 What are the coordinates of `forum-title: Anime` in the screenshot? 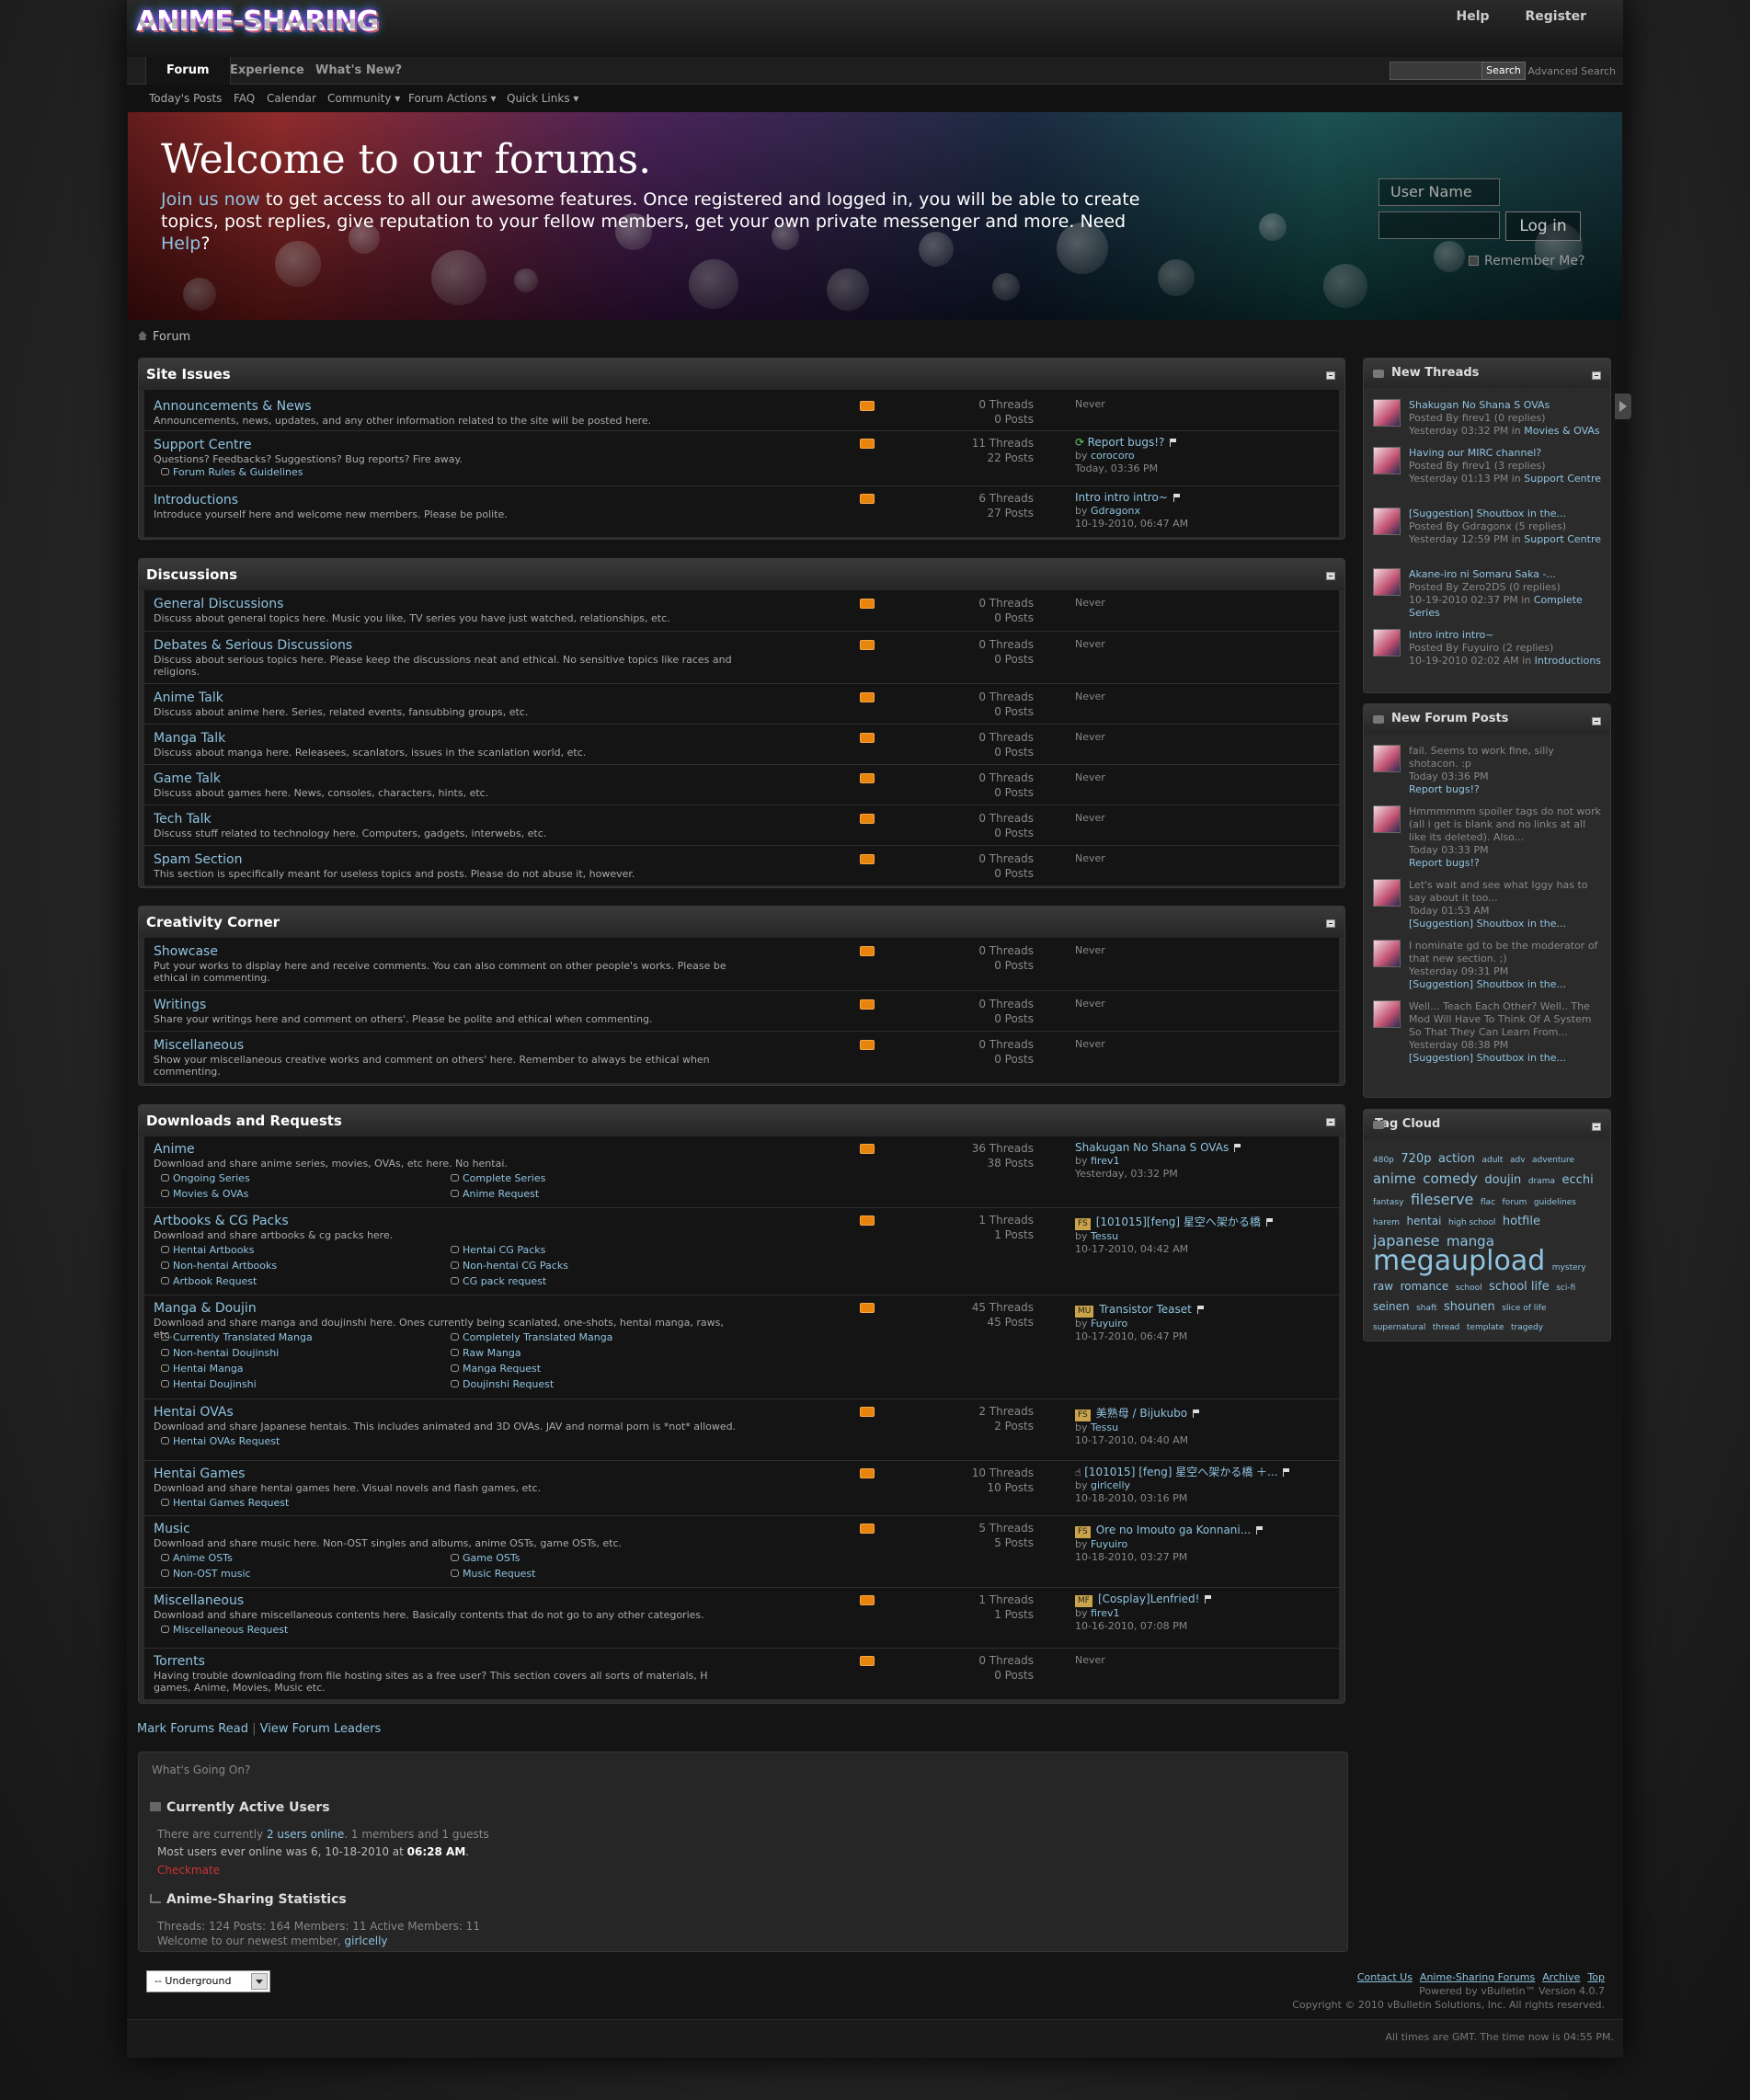 It's located at (174, 1150).